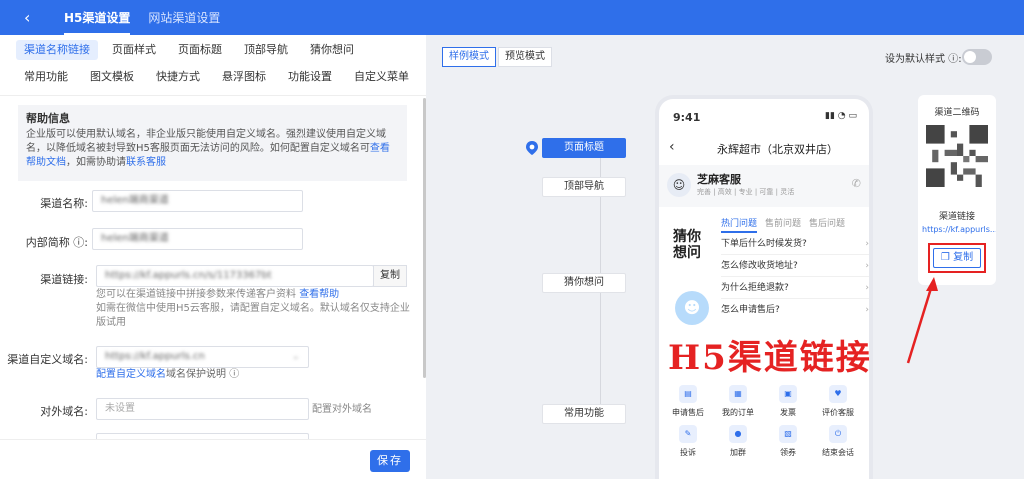 This screenshot has height=479, width=1024. What do you see at coordinates (48, 118) in the screenshot?
I see `help-title: 帮助信息` at bounding box center [48, 118].